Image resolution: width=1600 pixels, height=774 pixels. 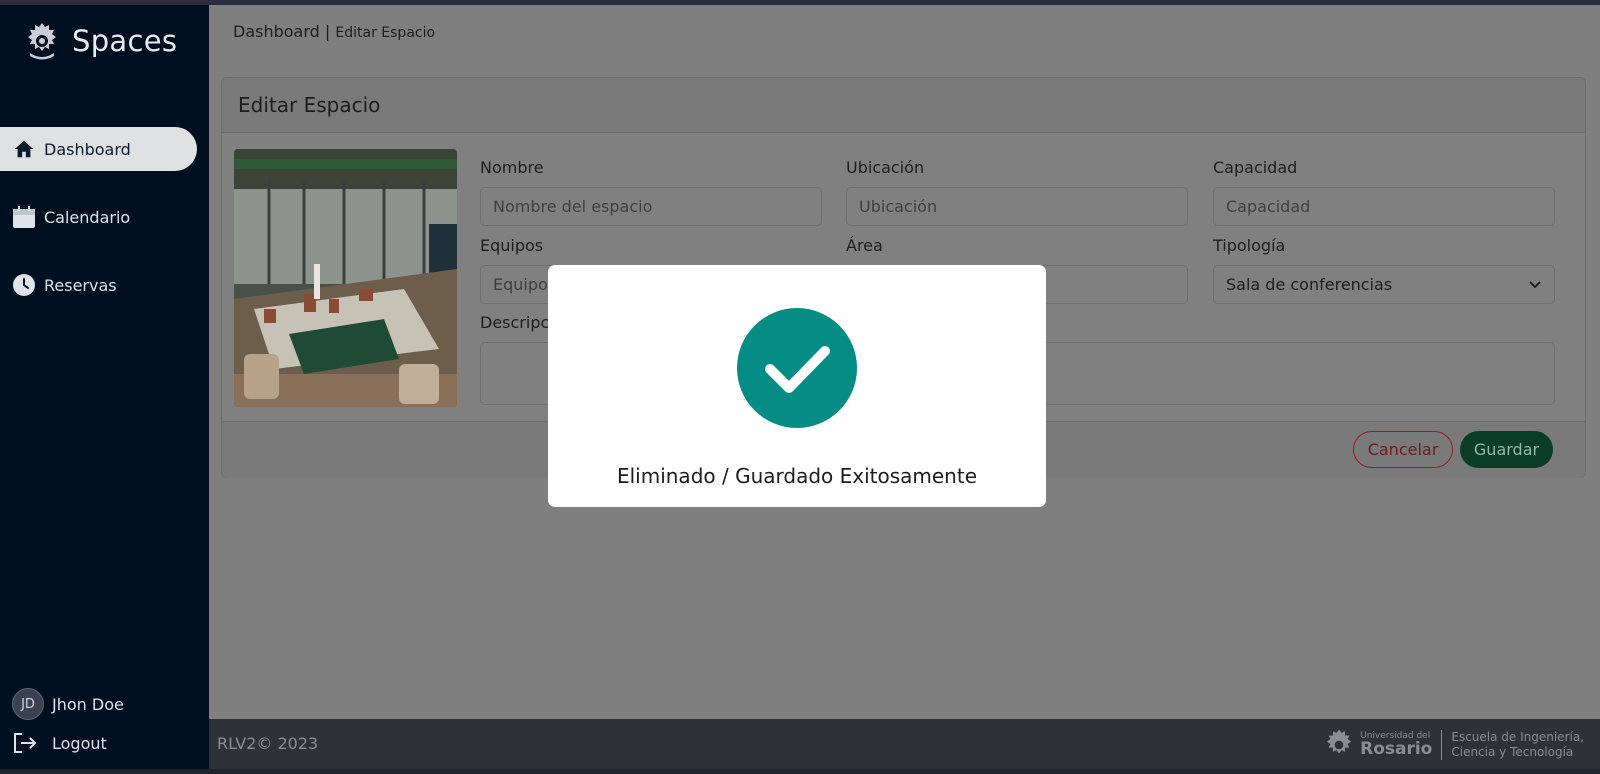 I want to click on ubicacion-input: Ubicación, so click(x=1017, y=206).